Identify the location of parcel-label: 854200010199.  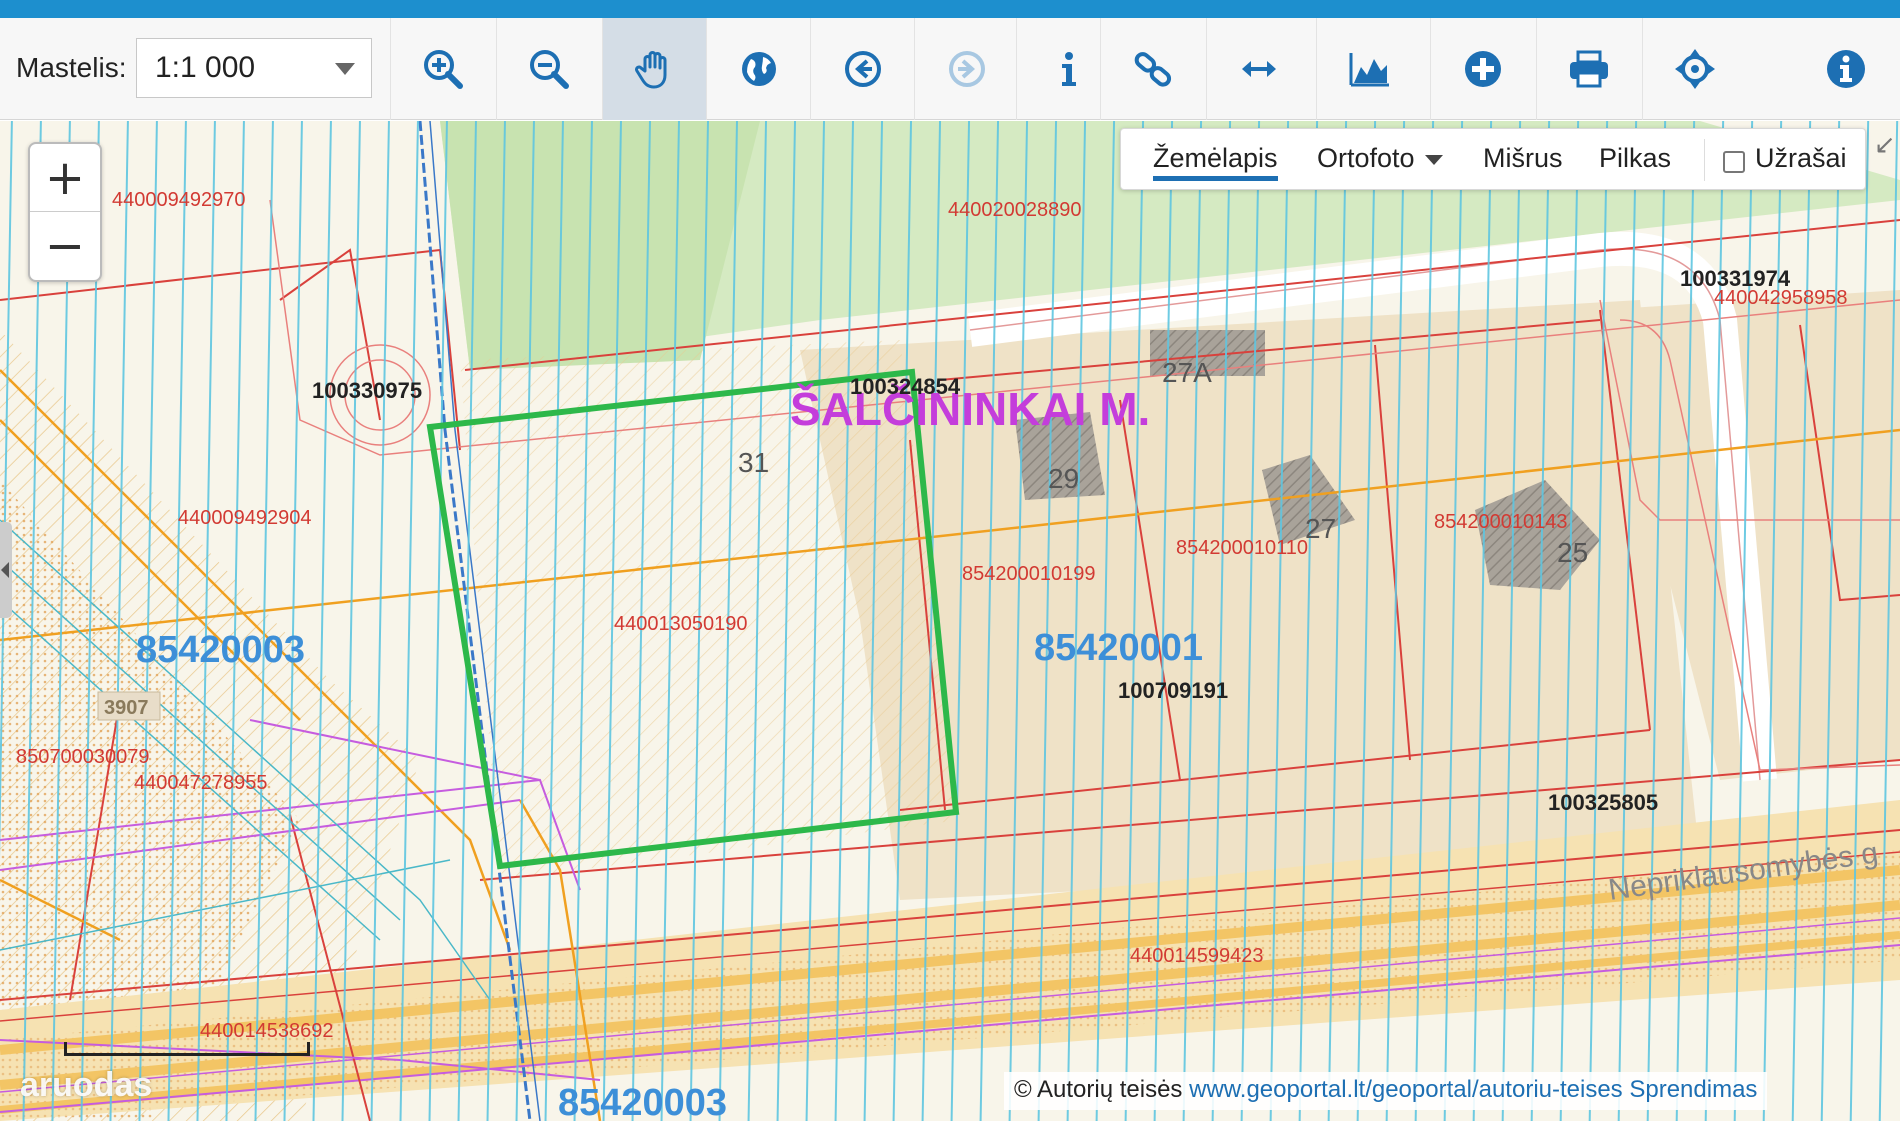
(1028, 574).